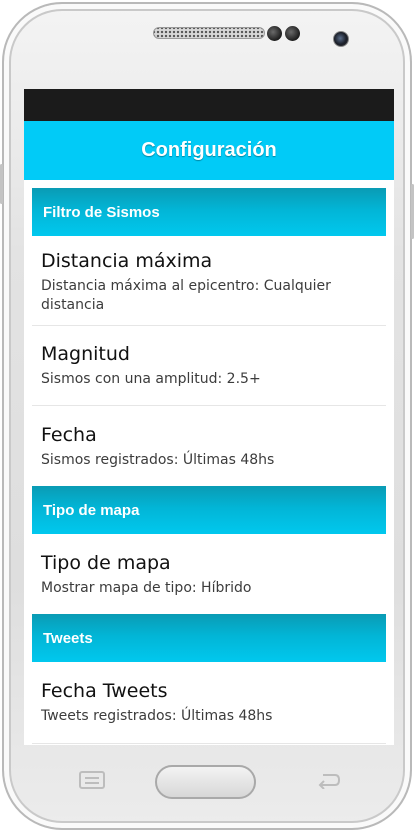 The width and height of the screenshot is (416, 834). What do you see at coordinates (69, 435) in the screenshot?
I see `pref-title: Fecha` at bounding box center [69, 435].